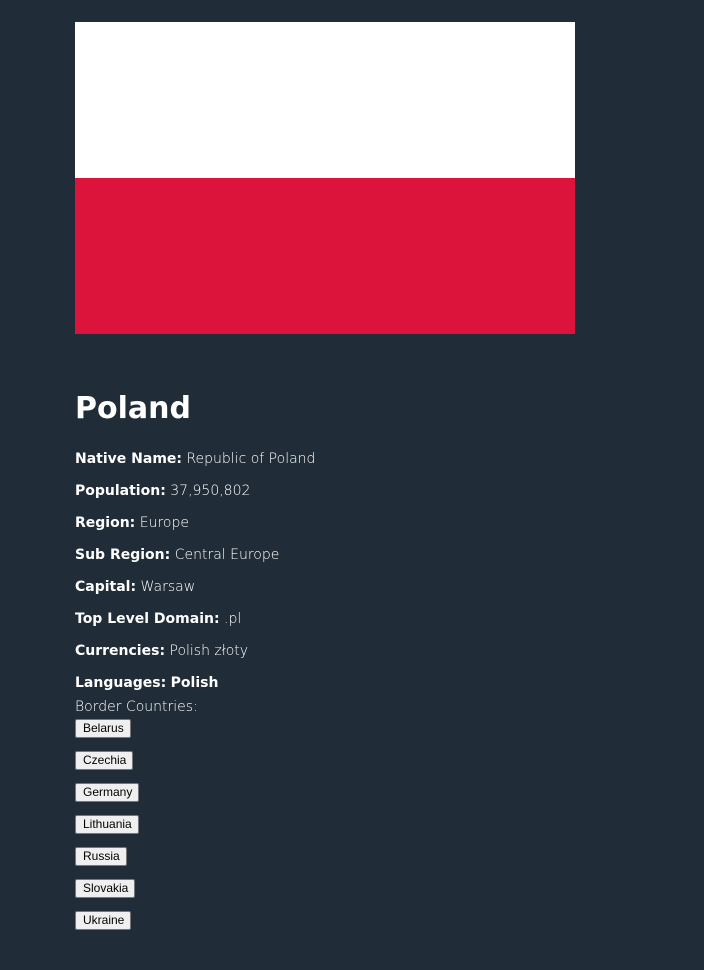  I want to click on currencies-value: Polish złoty, so click(209, 651).